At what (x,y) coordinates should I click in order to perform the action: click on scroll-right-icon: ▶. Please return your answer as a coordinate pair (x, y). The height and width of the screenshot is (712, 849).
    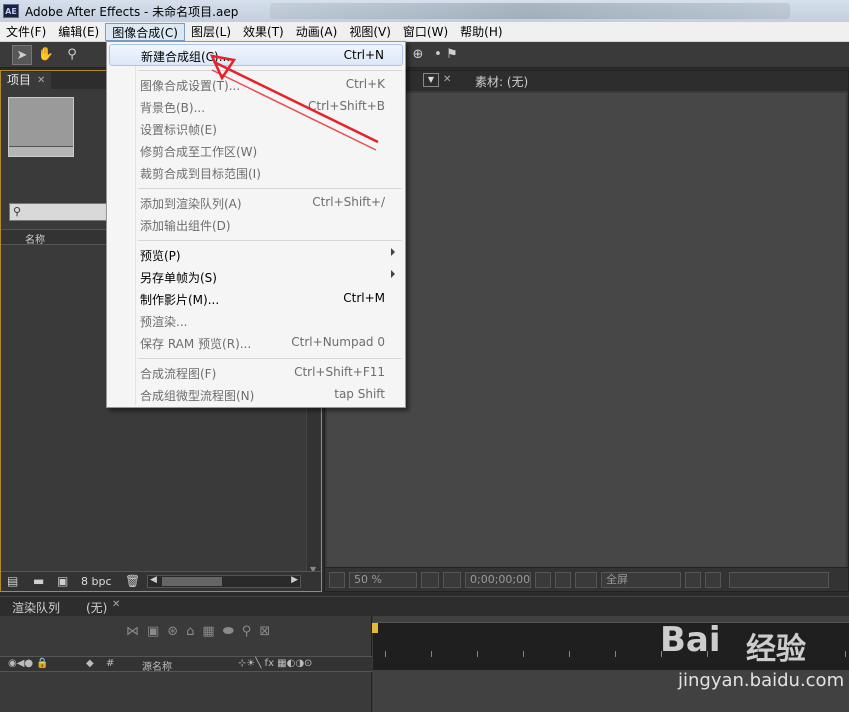
    Looking at the image, I should click on (294, 580).